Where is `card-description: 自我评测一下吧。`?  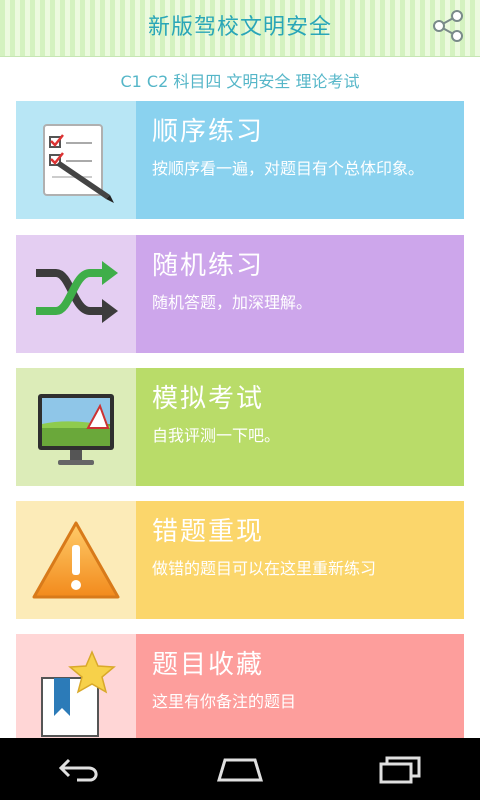 card-description: 自我评测一下吧。 is located at coordinates (216, 435).